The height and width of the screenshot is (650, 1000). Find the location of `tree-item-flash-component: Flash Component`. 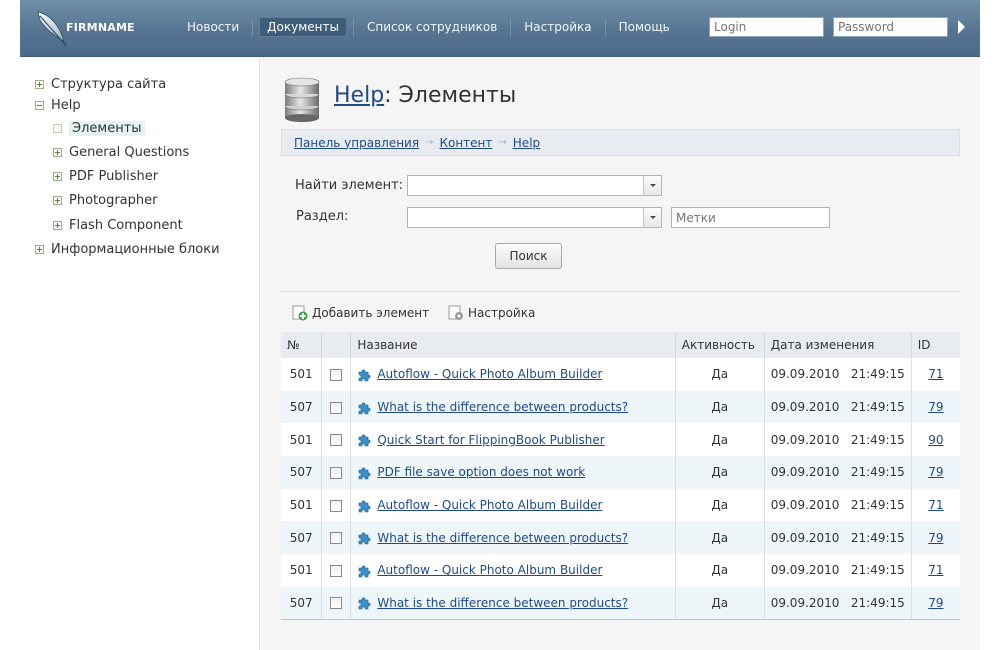

tree-item-flash-component: Flash Component is located at coordinates (118, 225).